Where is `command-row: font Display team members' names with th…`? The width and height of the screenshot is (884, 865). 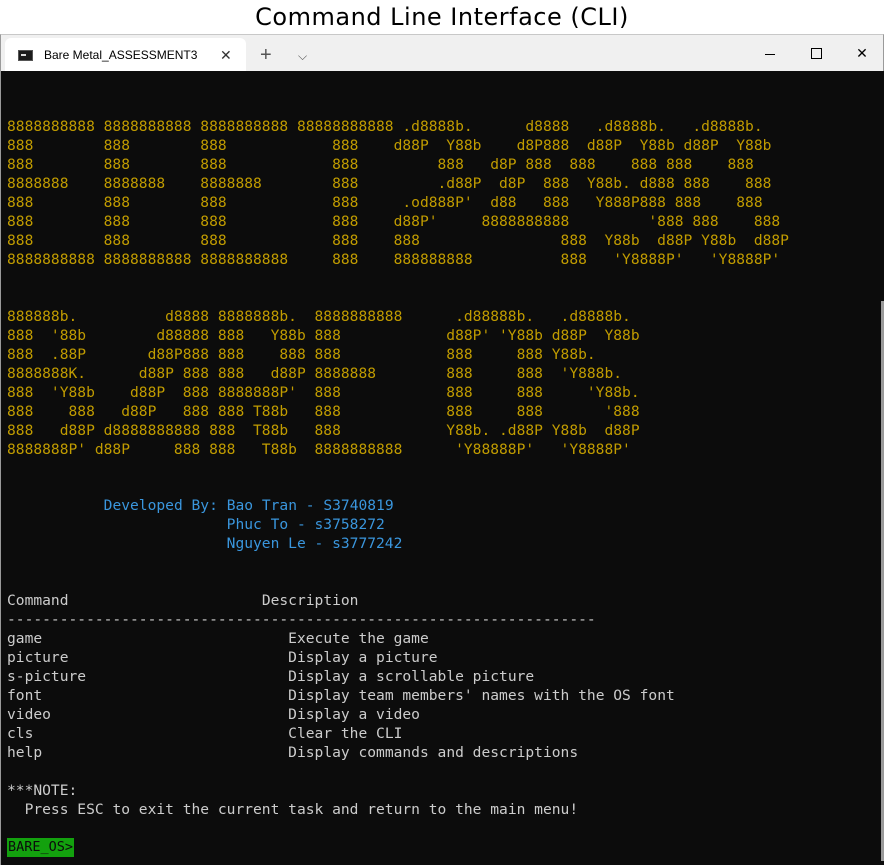
command-row: font Display team members' names with th… is located at coordinates (341, 695).